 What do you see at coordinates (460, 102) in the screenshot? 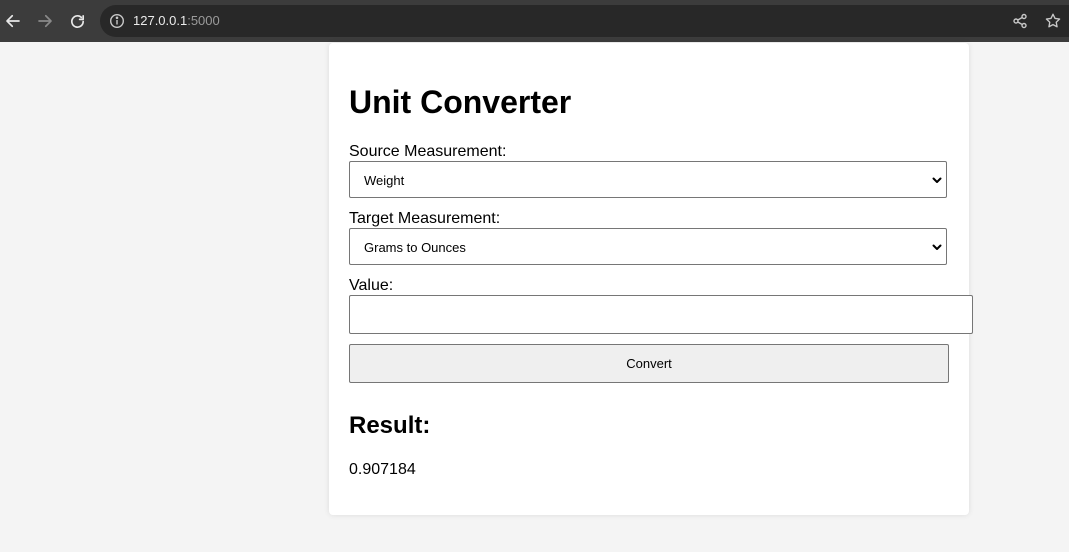
I see `page-title: Unit Converter` at bounding box center [460, 102].